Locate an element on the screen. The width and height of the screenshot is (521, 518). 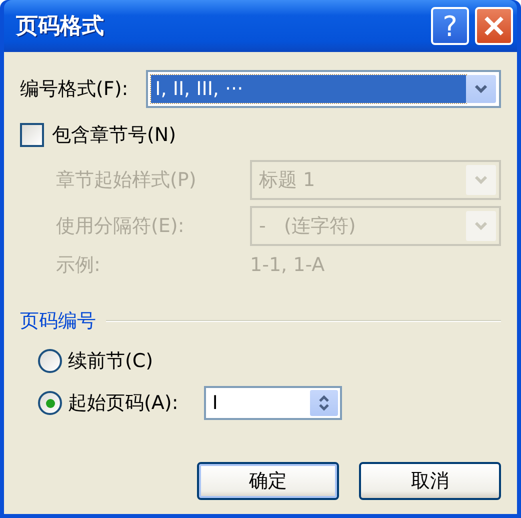
spin-arrows-icon is located at coordinates (324, 403).